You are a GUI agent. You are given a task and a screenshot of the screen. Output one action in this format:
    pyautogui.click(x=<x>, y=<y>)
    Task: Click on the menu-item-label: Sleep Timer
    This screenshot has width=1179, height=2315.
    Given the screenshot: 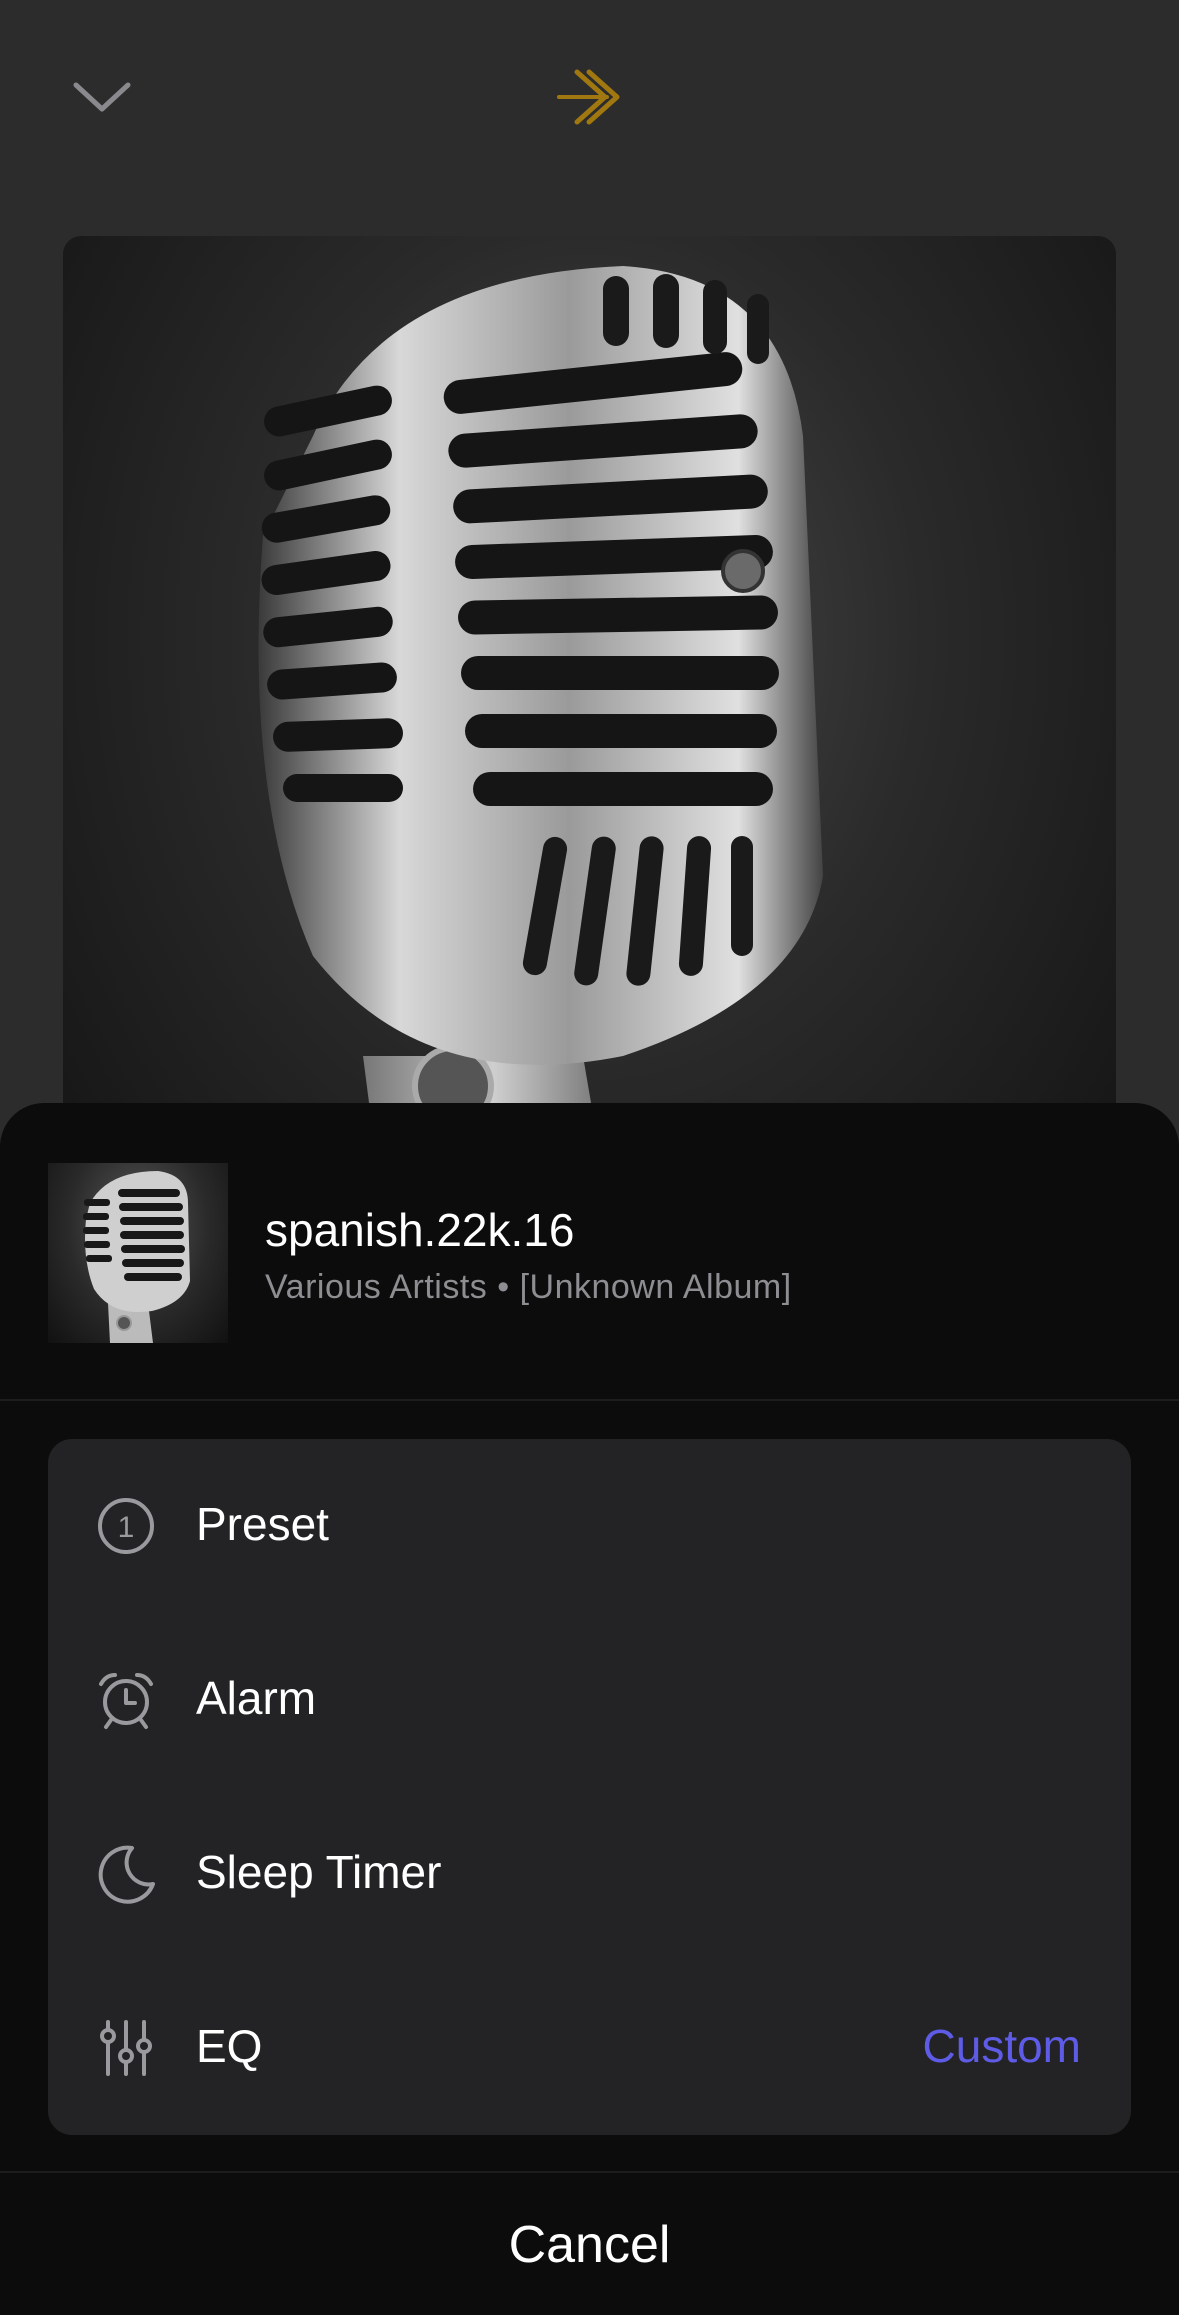 What is the action you would take?
    pyautogui.click(x=319, y=1872)
    